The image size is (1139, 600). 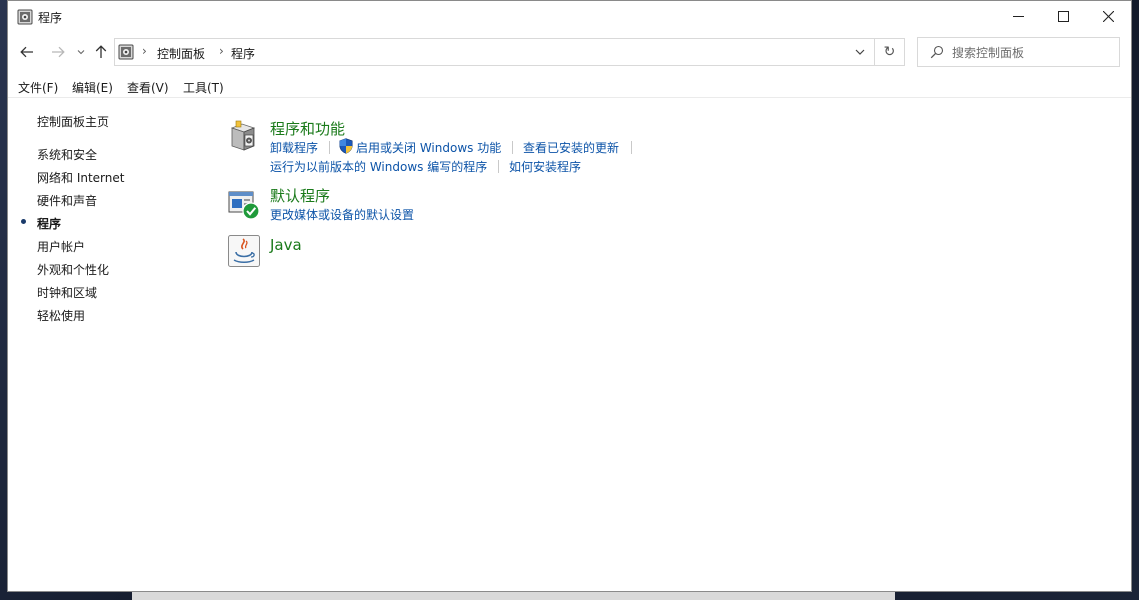 What do you see at coordinates (203, 87) in the screenshot?
I see `menu-tools: 工具(T)` at bounding box center [203, 87].